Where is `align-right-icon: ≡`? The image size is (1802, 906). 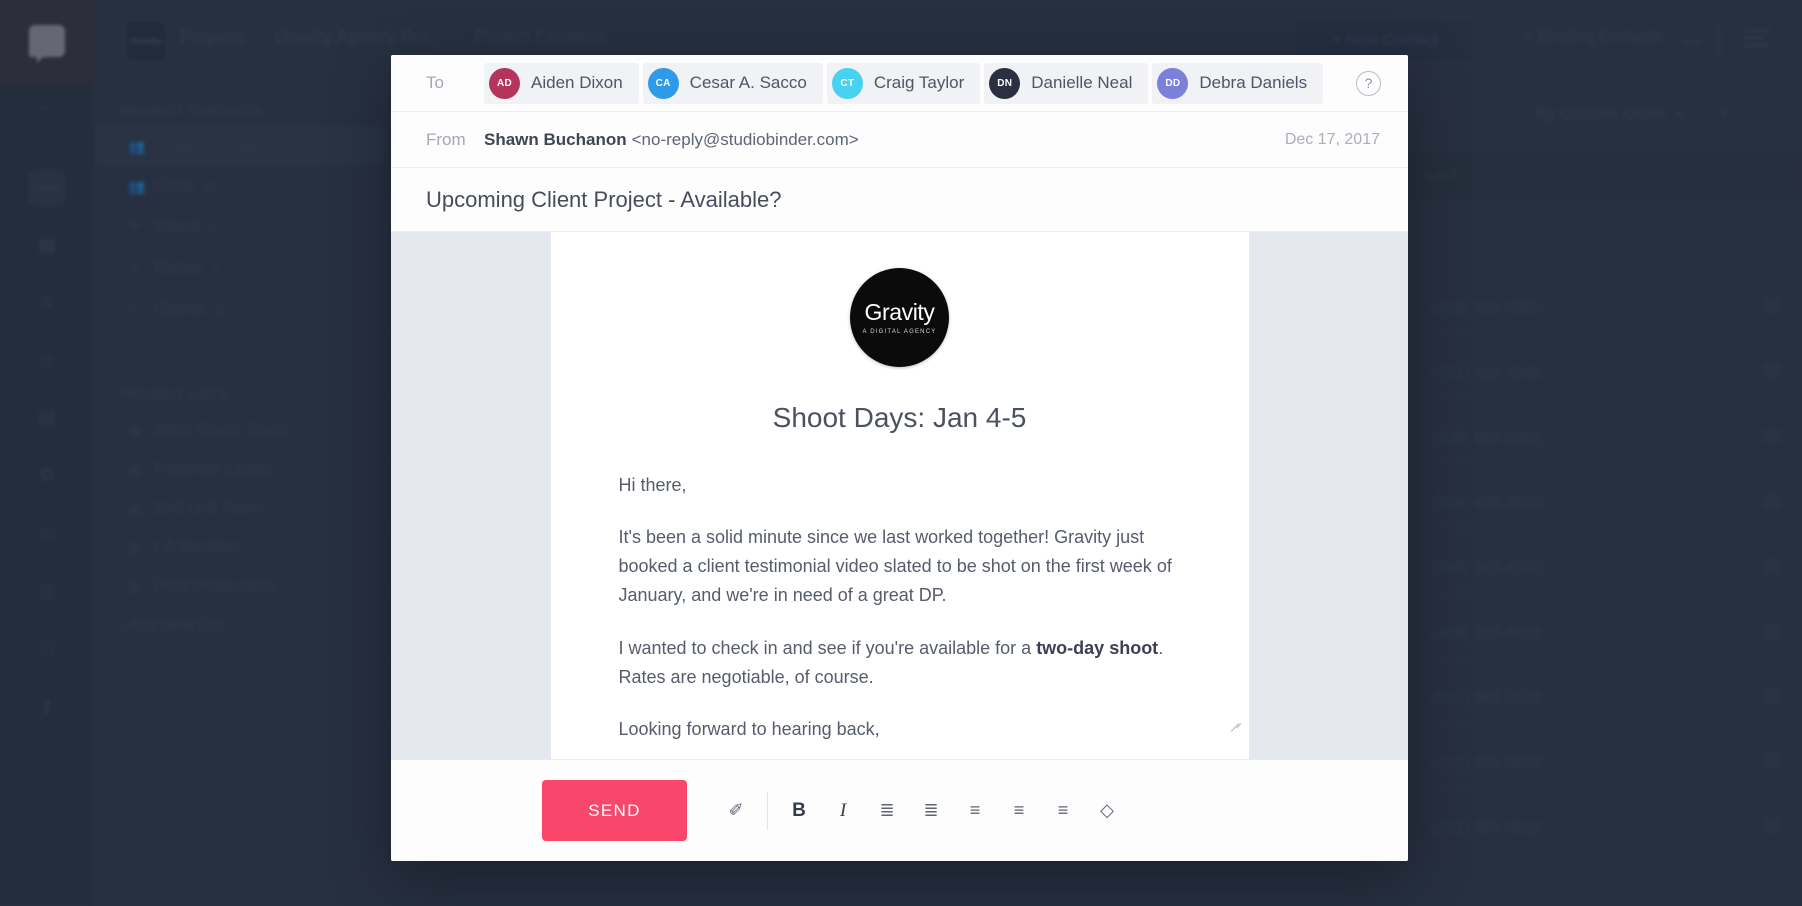
align-right-icon: ≡ is located at coordinates (1063, 811).